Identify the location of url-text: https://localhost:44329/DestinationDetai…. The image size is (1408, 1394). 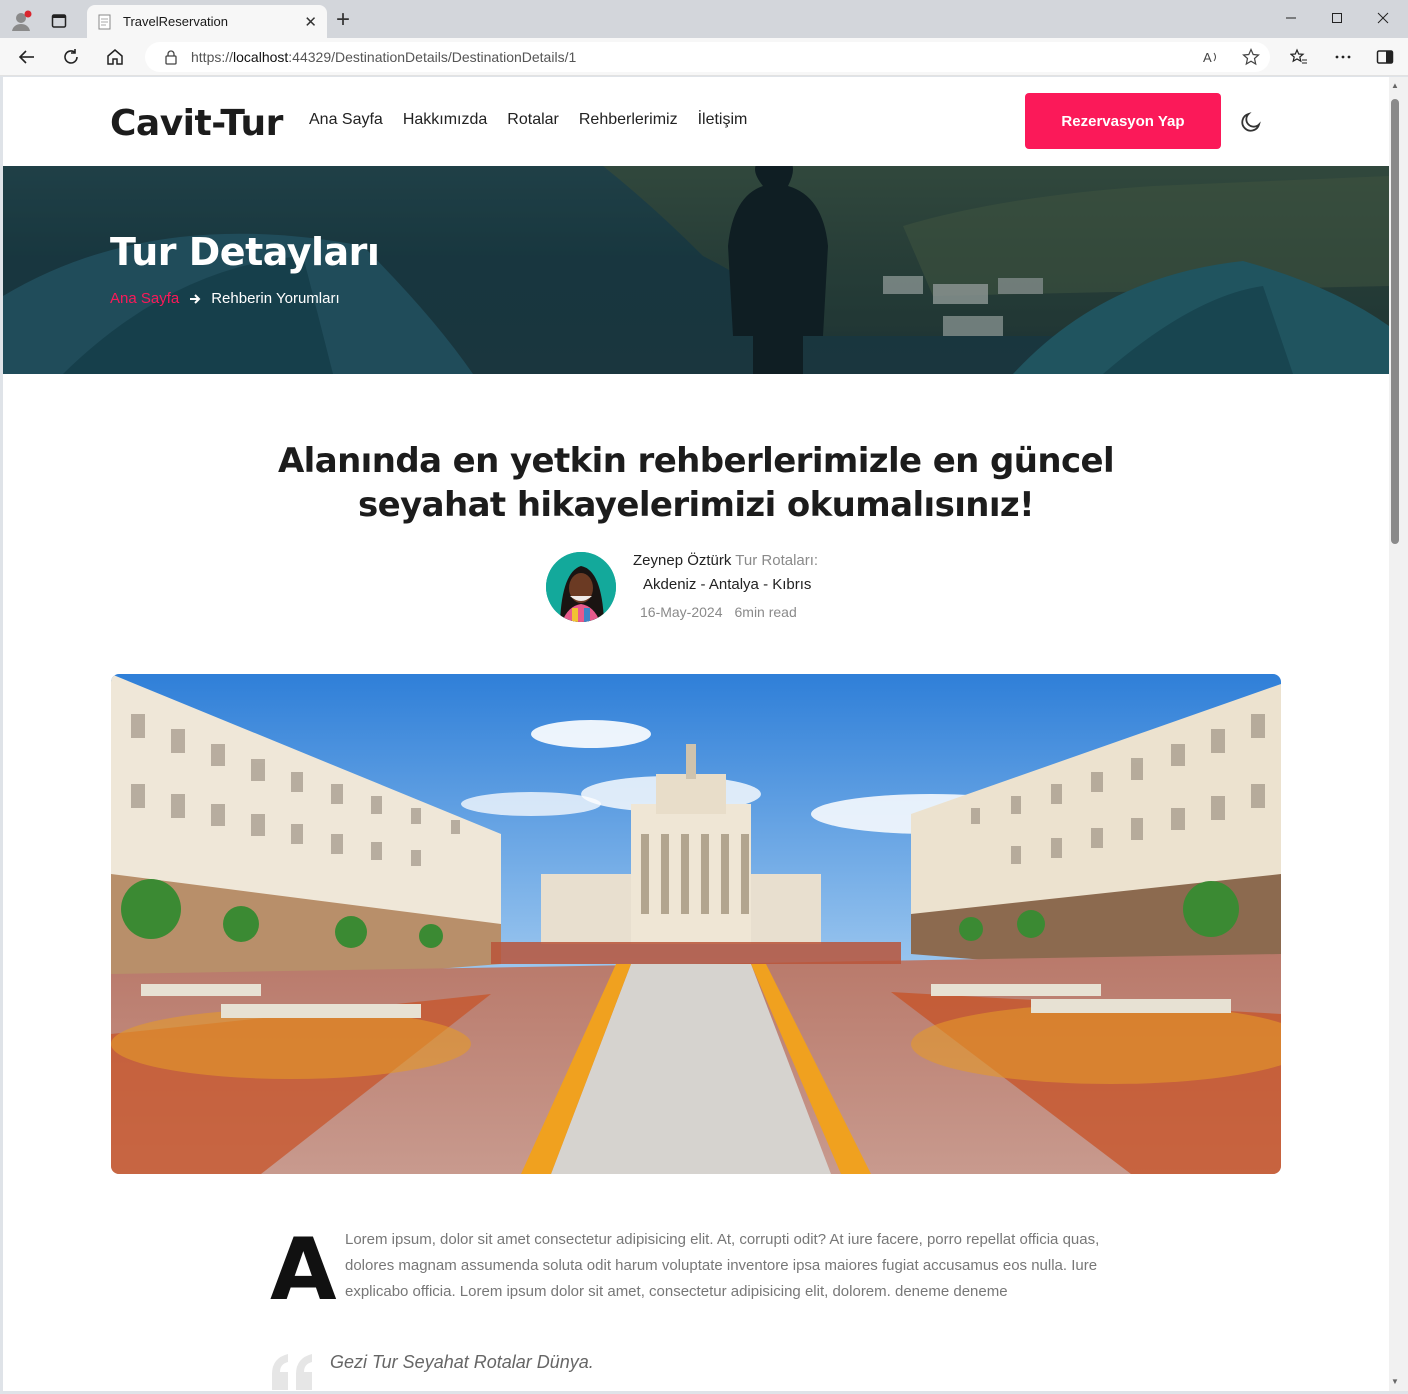
(384, 57).